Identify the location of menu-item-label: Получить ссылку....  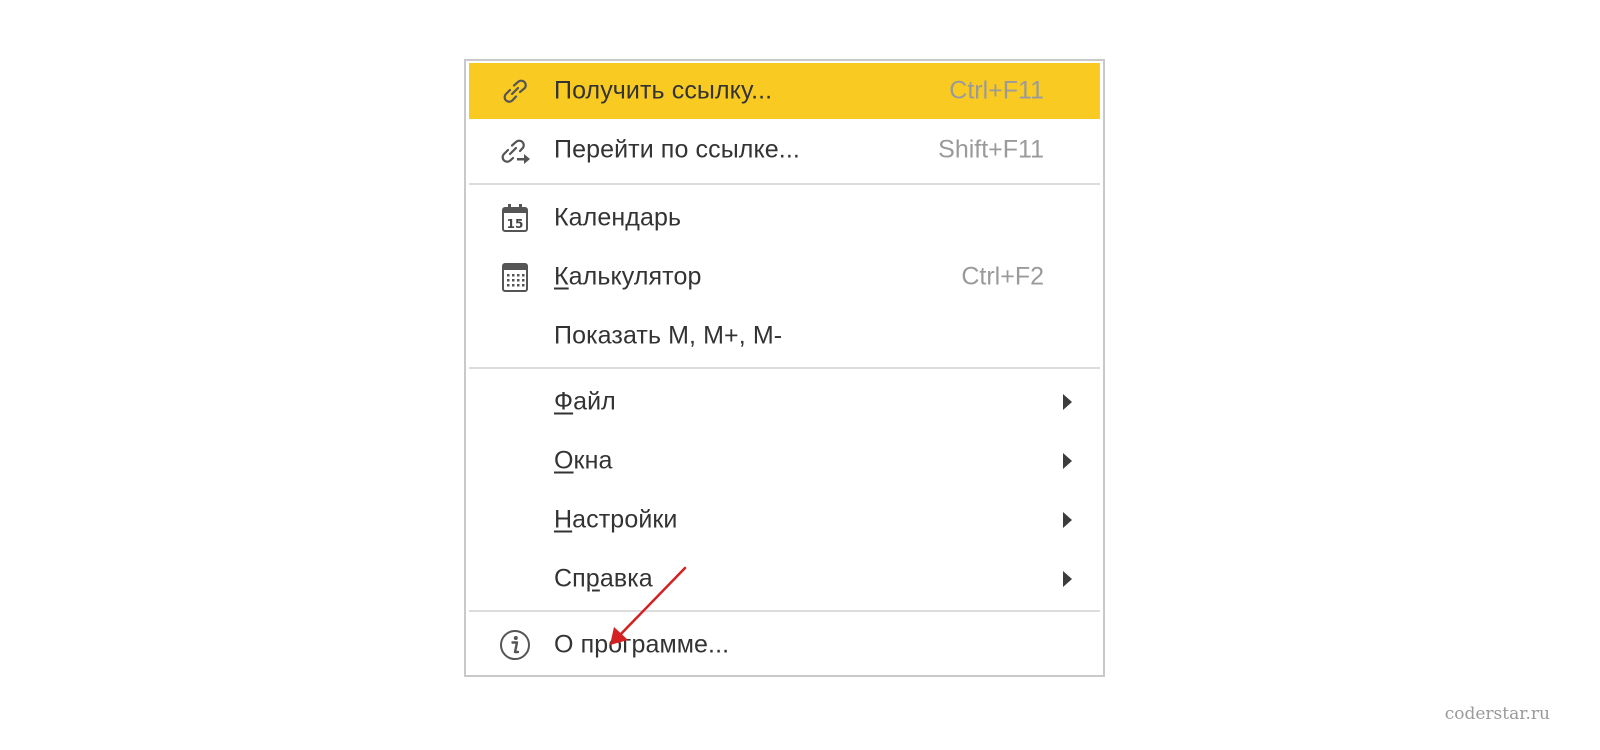
(663, 90).